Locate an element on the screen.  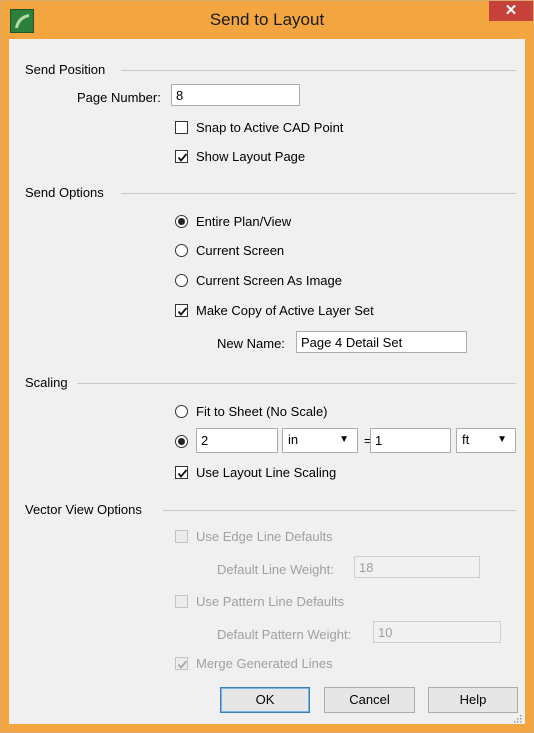
show-layout-checkbox is located at coordinates (181, 156).